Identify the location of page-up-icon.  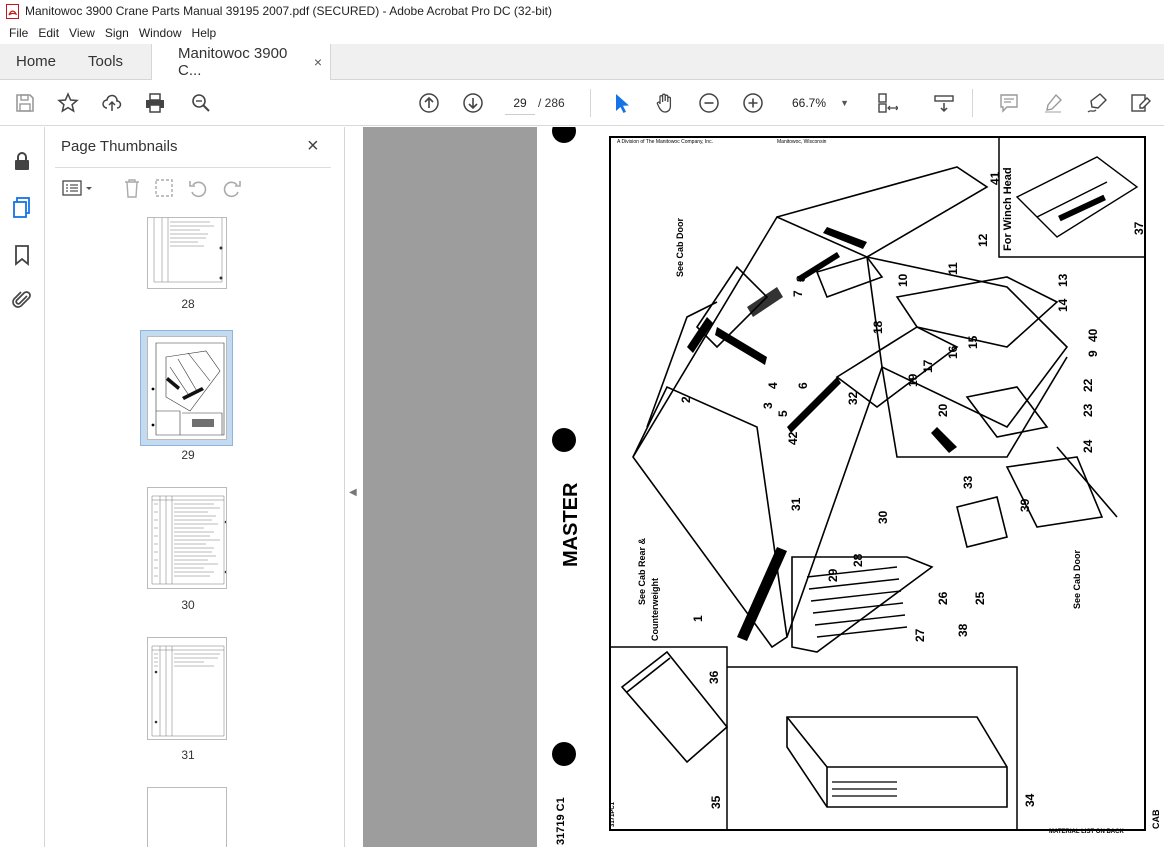
(429, 103).